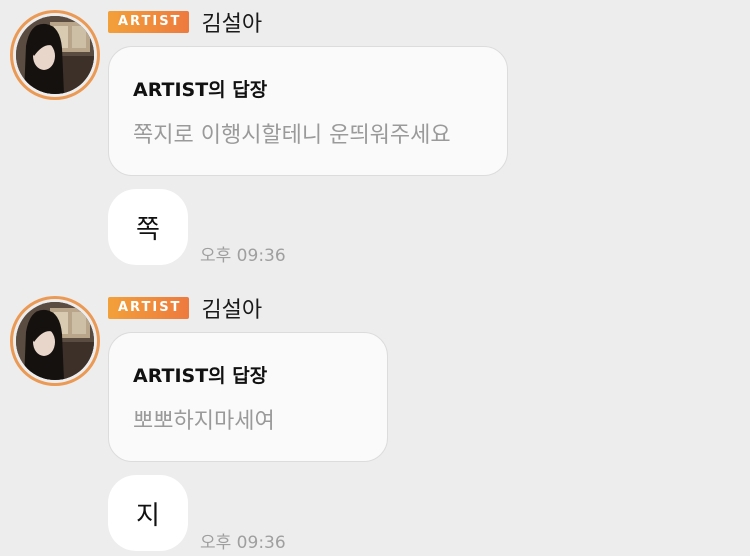 The height and width of the screenshot is (556, 750). I want to click on message-bubble: 지, so click(148, 513).